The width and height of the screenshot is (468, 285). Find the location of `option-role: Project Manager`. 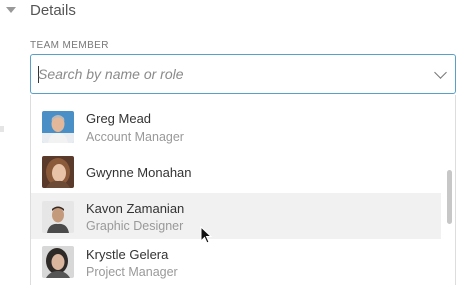

option-role: Project Manager is located at coordinates (132, 272).